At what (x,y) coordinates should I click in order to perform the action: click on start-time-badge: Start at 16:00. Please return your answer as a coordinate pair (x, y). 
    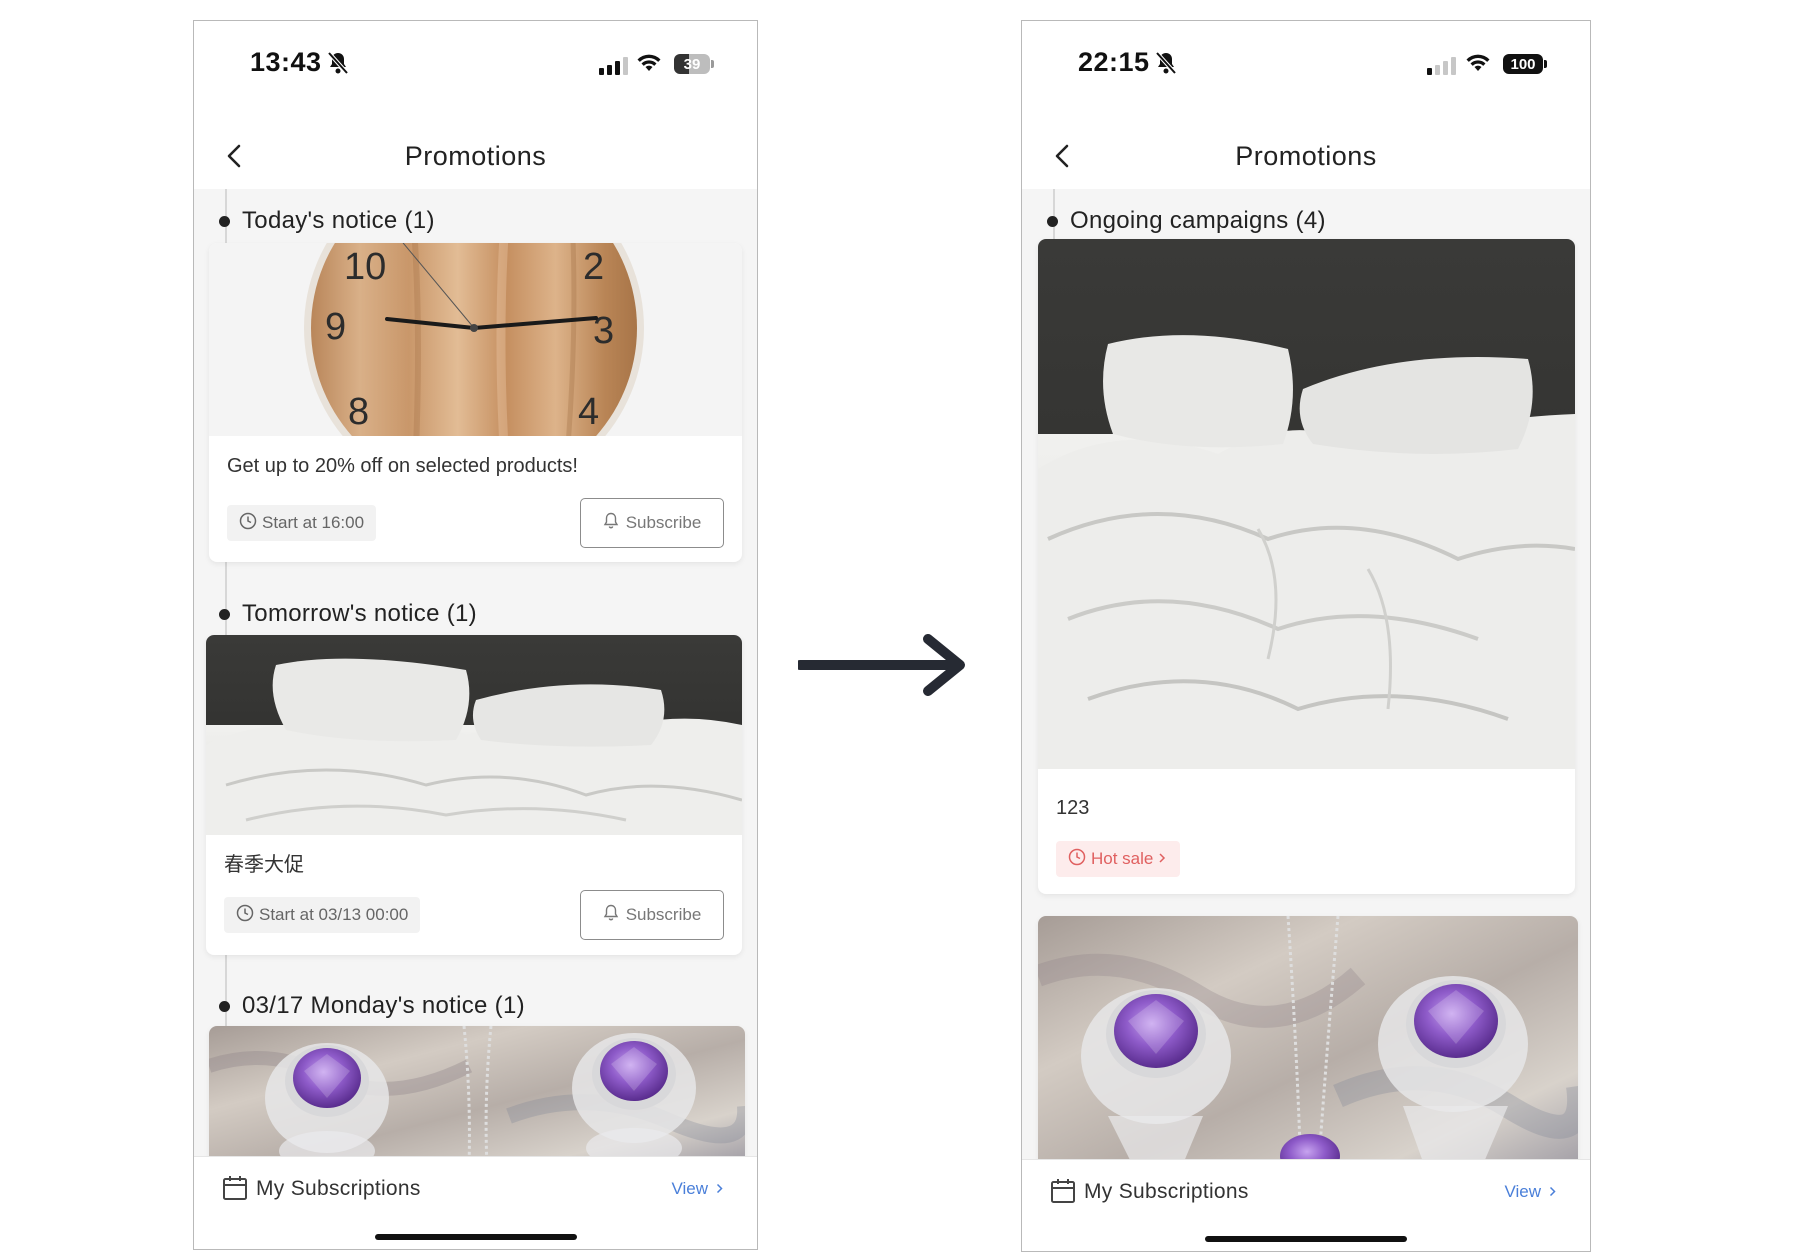
    Looking at the image, I should click on (302, 523).